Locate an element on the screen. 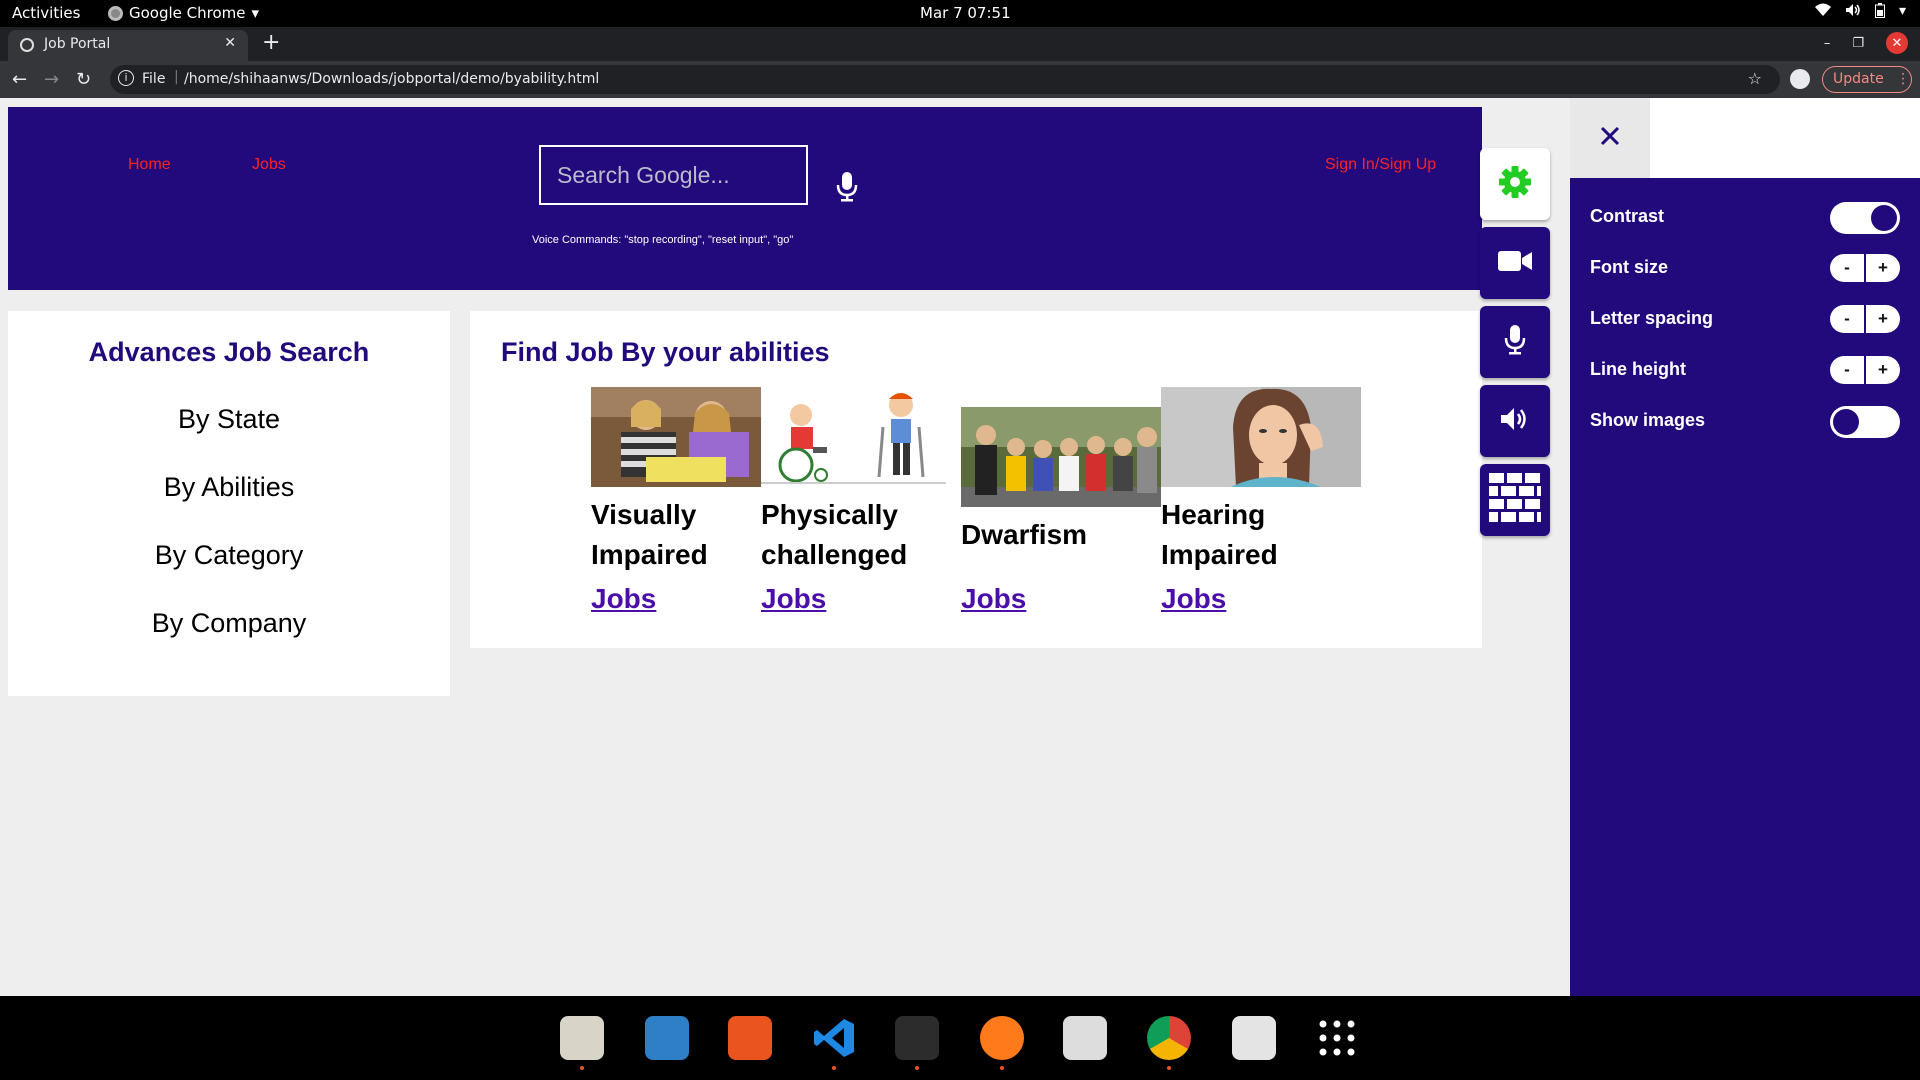 The image size is (1920, 1080). minimize-icon: – is located at coordinates (1827, 43).